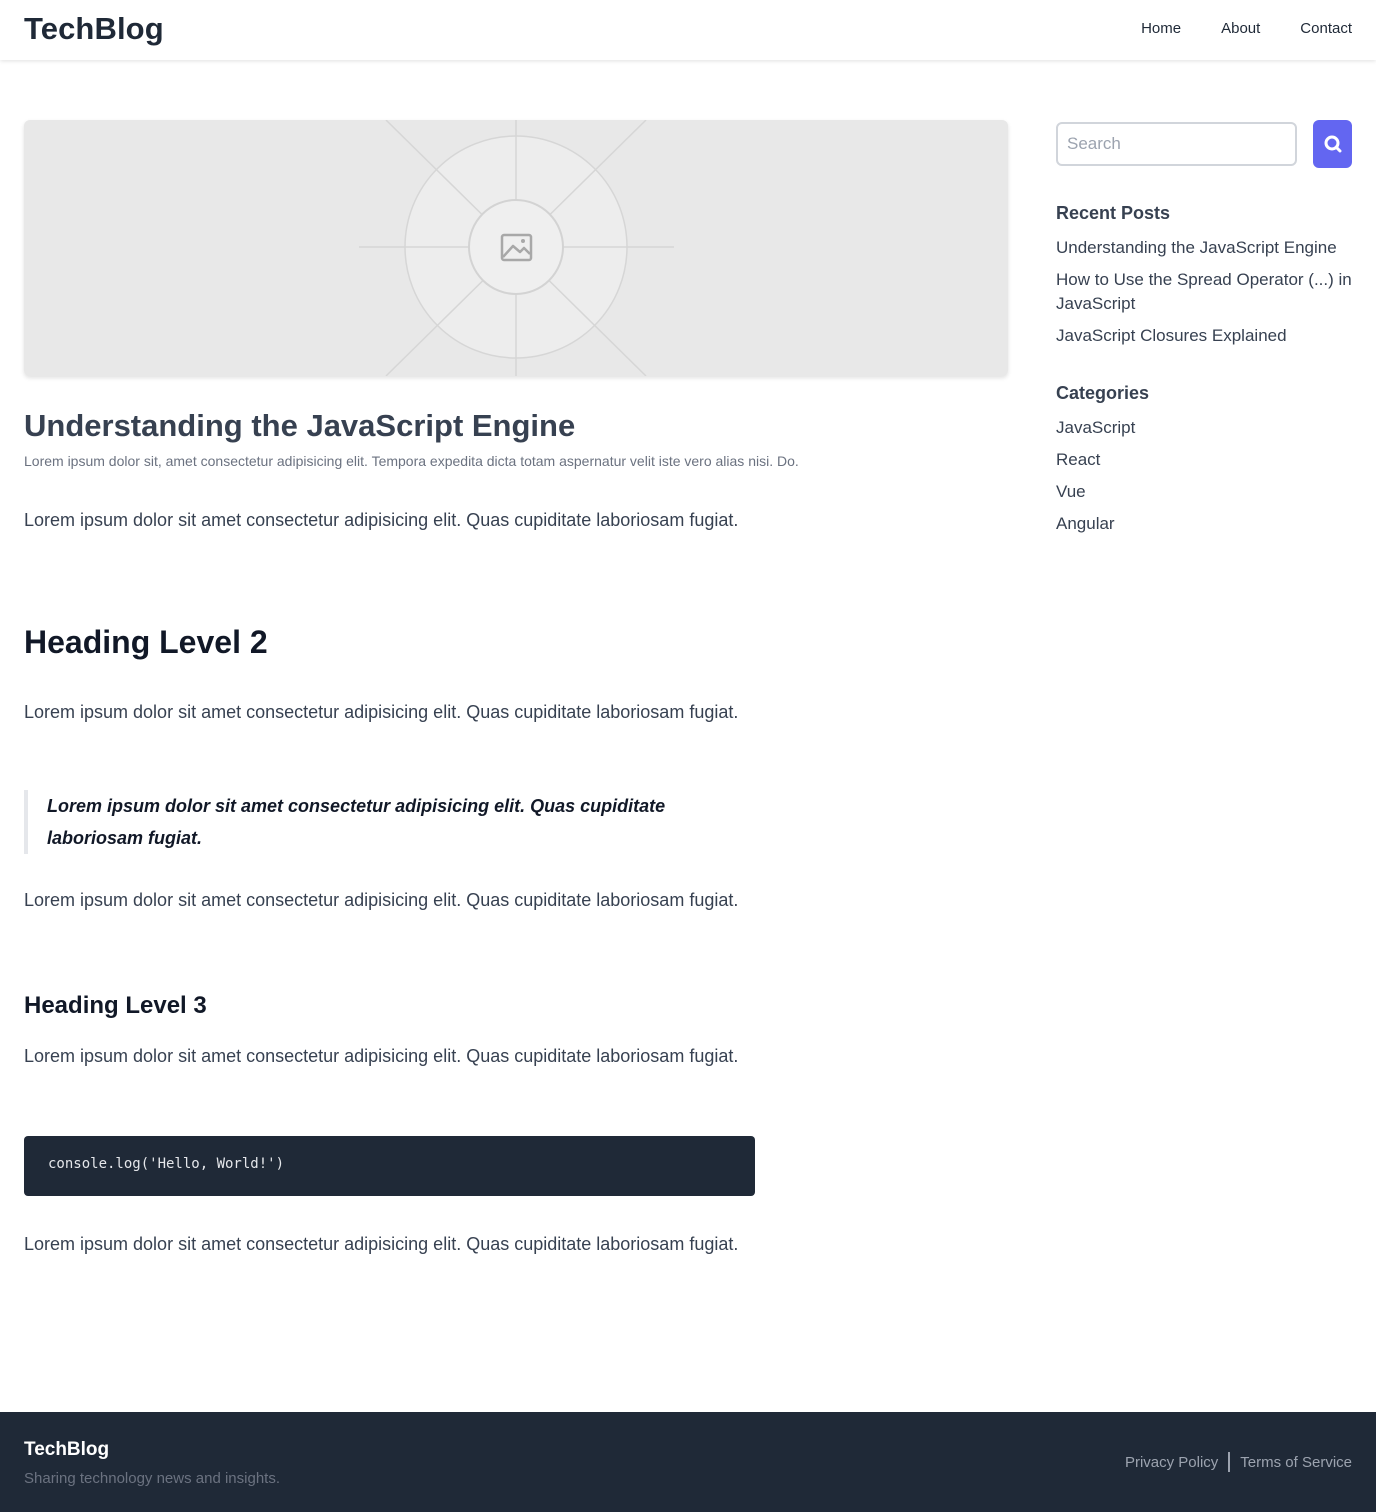 This screenshot has height=1512, width=1376. Describe the element at coordinates (1326, 28) in the screenshot. I see `nav-link-contact: Contact` at that location.